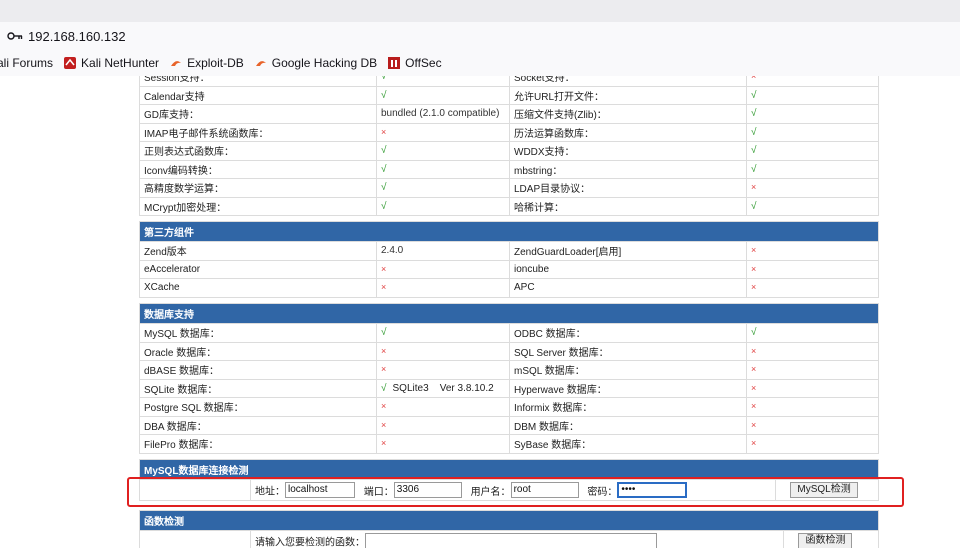  What do you see at coordinates (77, 36) in the screenshot?
I see `url-text: 192.168.160.132` at bounding box center [77, 36].